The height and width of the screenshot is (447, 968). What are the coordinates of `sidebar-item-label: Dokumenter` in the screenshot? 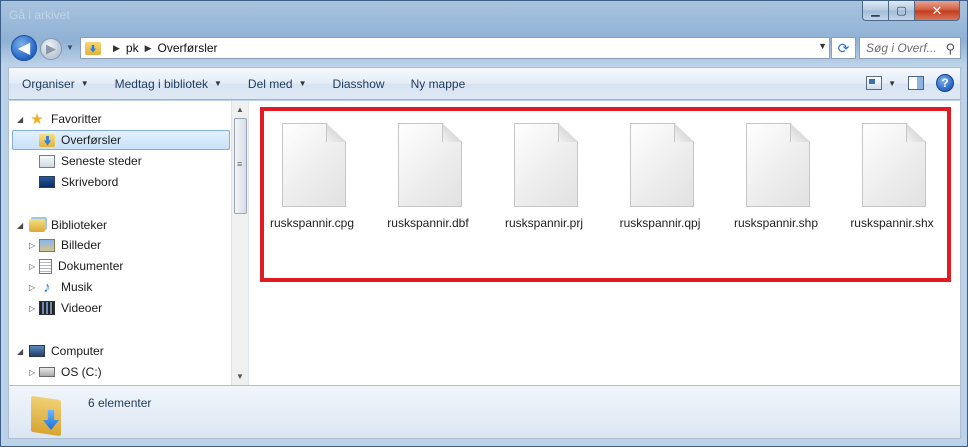 It's located at (91, 266).